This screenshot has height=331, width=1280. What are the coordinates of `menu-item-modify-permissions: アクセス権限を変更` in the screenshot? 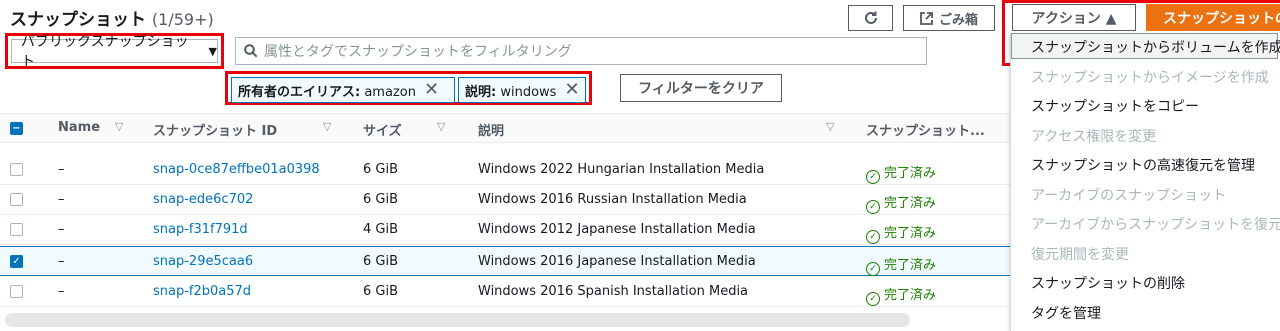 It's located at (1094, 137).